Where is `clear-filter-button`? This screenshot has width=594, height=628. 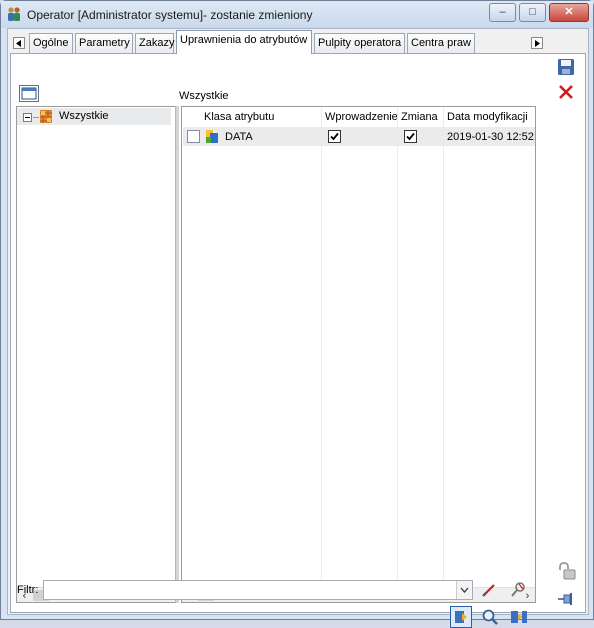 clear-filter-button is located at coordinates (489, 590).